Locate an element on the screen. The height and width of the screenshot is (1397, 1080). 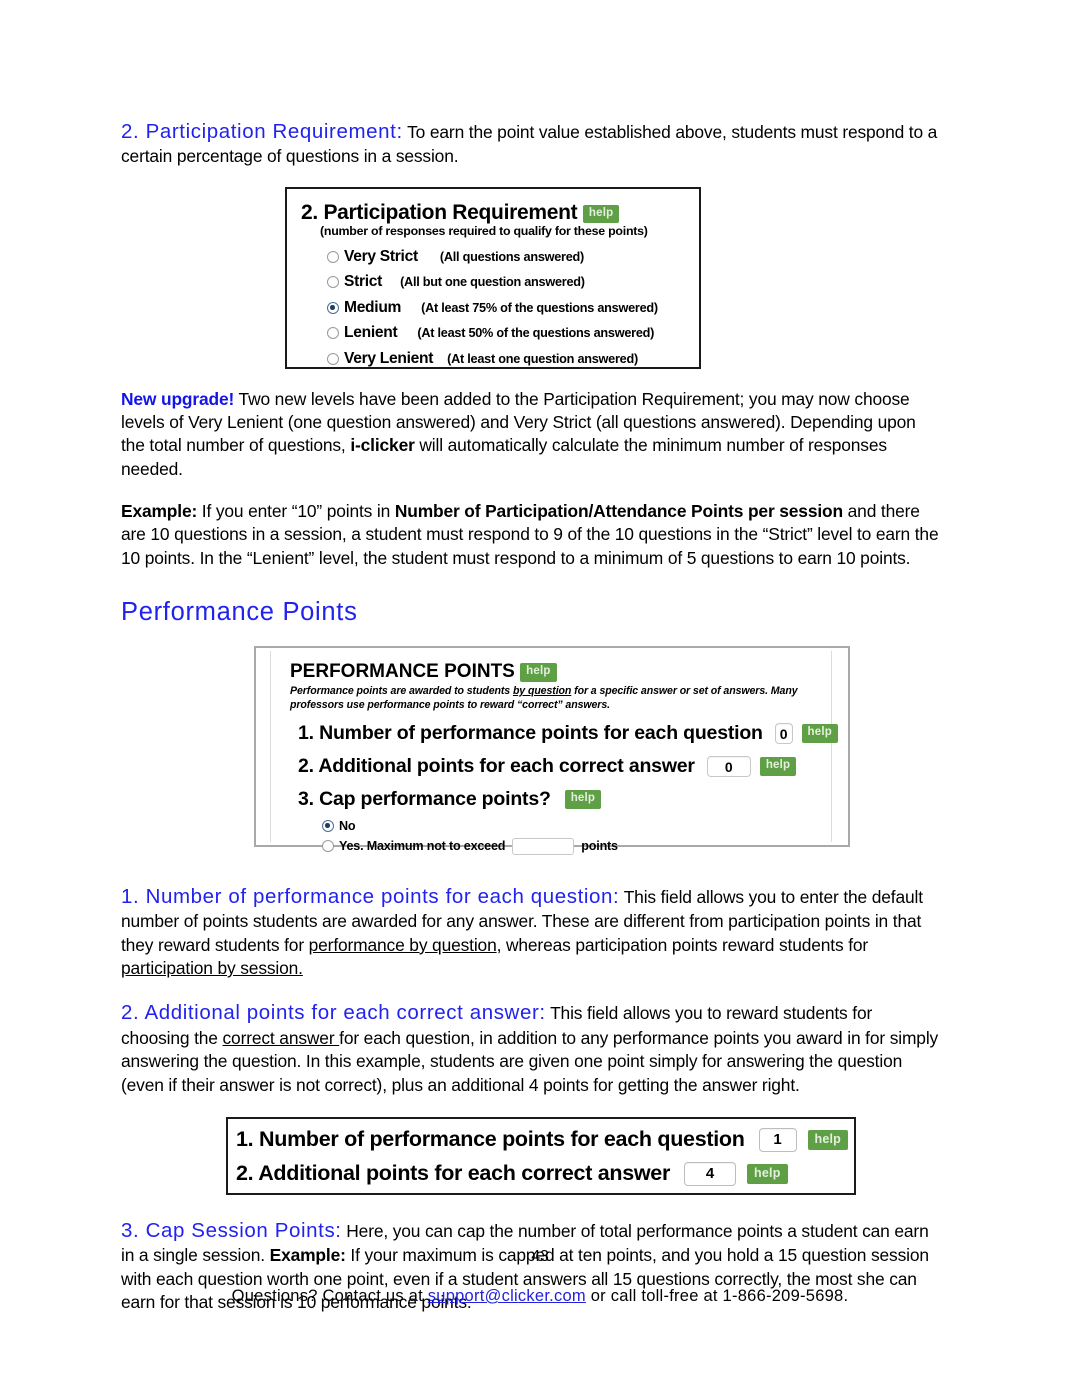
cap-points-radio-group: No Yes. Maximum not to exceed points is located at coordinates (470, 836).